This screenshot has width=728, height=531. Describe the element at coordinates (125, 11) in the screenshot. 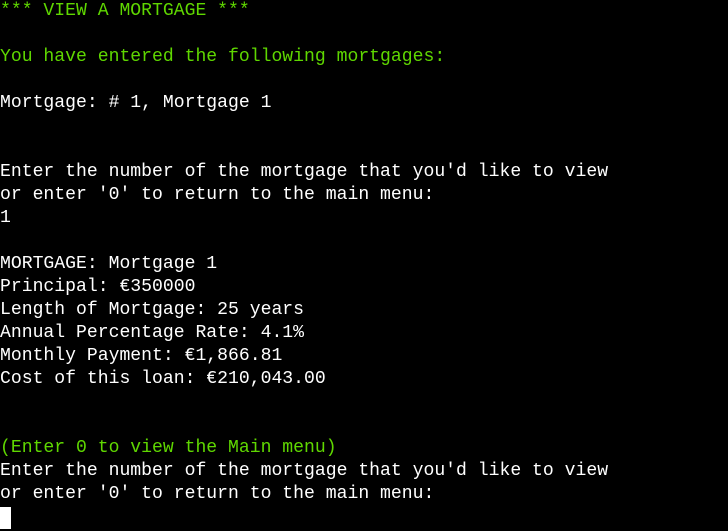

I see `view-mortgage-header: *** VIEW A MORTGAGE ***` at that location.